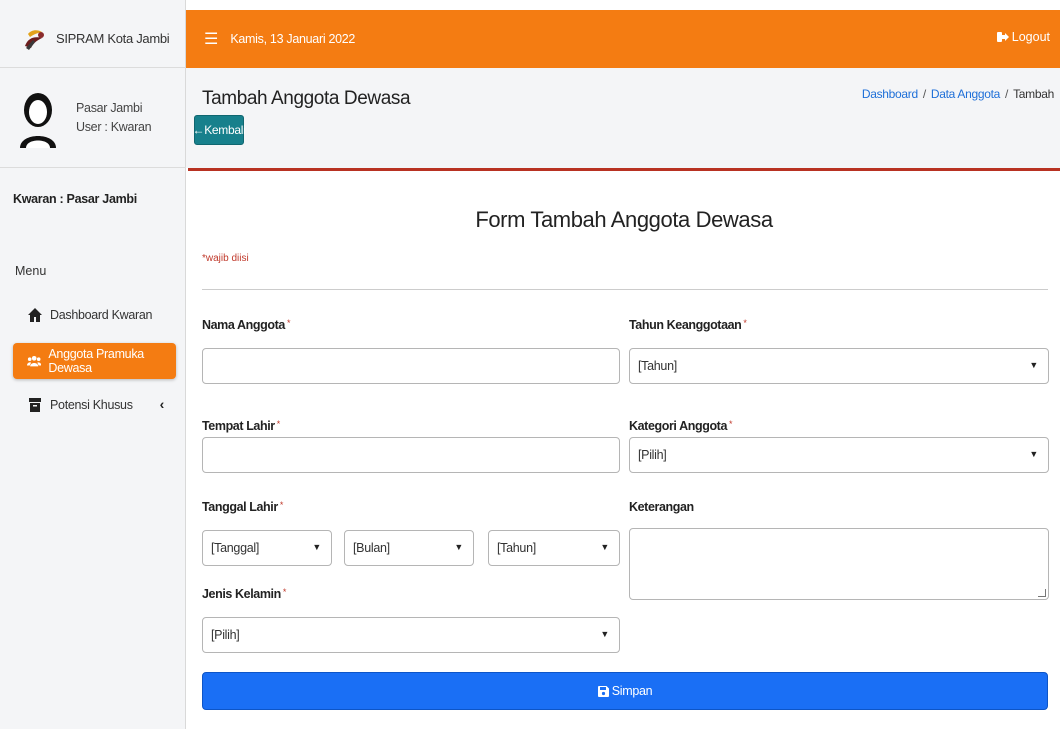 The image size is (1060, 729). What do you see at coordinates (554, 548) in the screenshot?
I see `tahun-lahir-select: [Tahun] ▼` at bounding box center [554, 548].